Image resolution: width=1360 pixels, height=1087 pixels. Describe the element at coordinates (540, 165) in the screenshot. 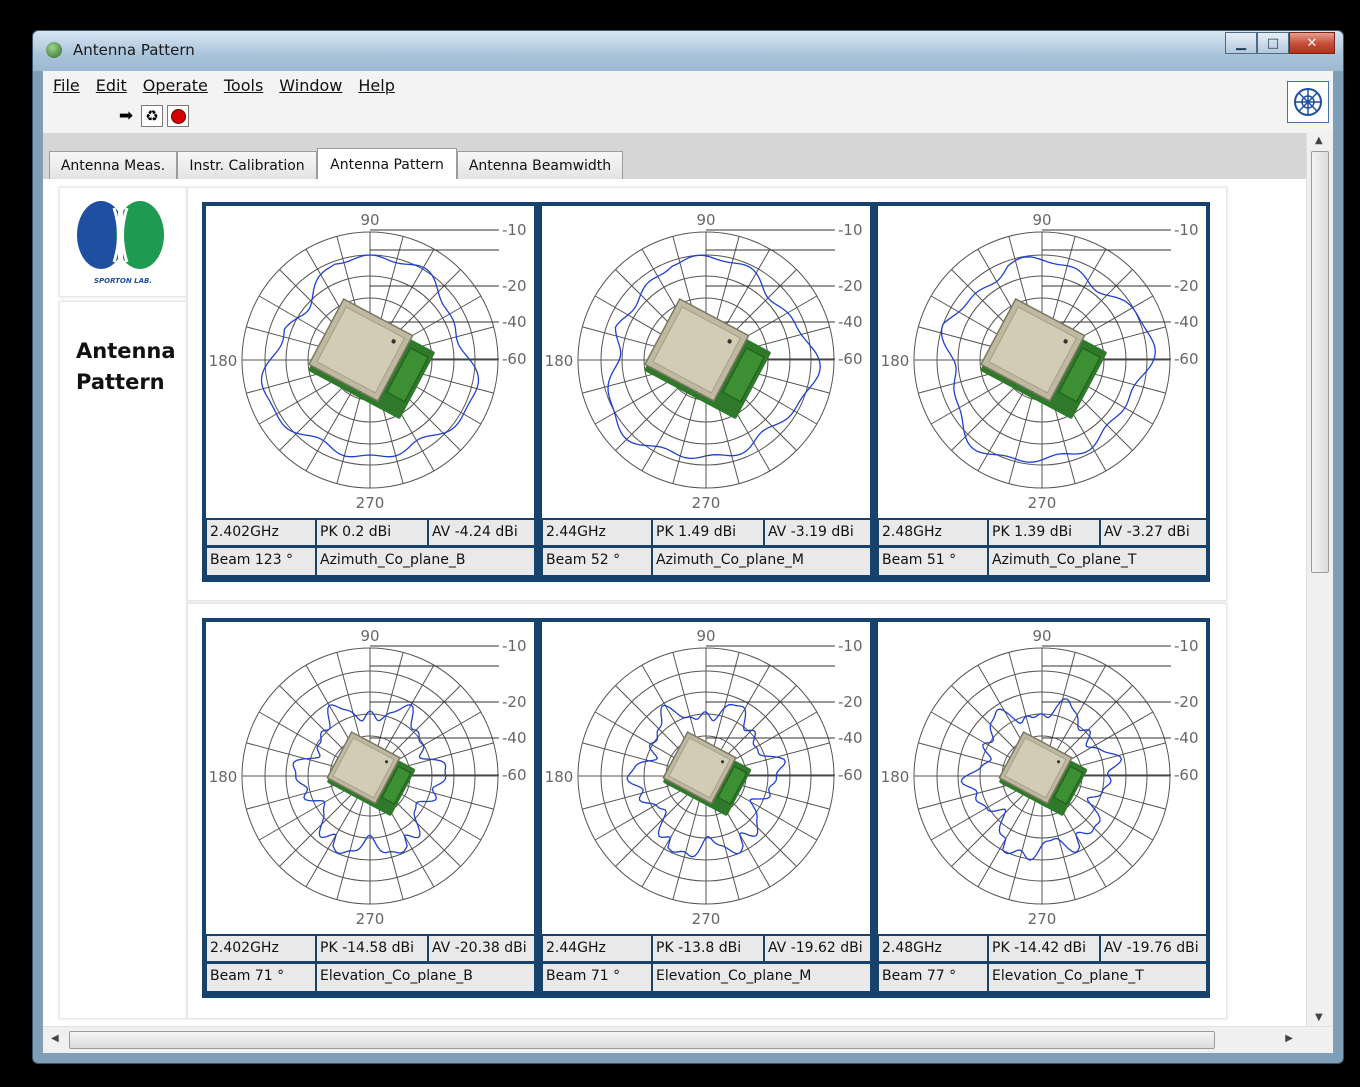

I see `tab-antenna-beamwidth: Antenna Beamwidth` at that location.